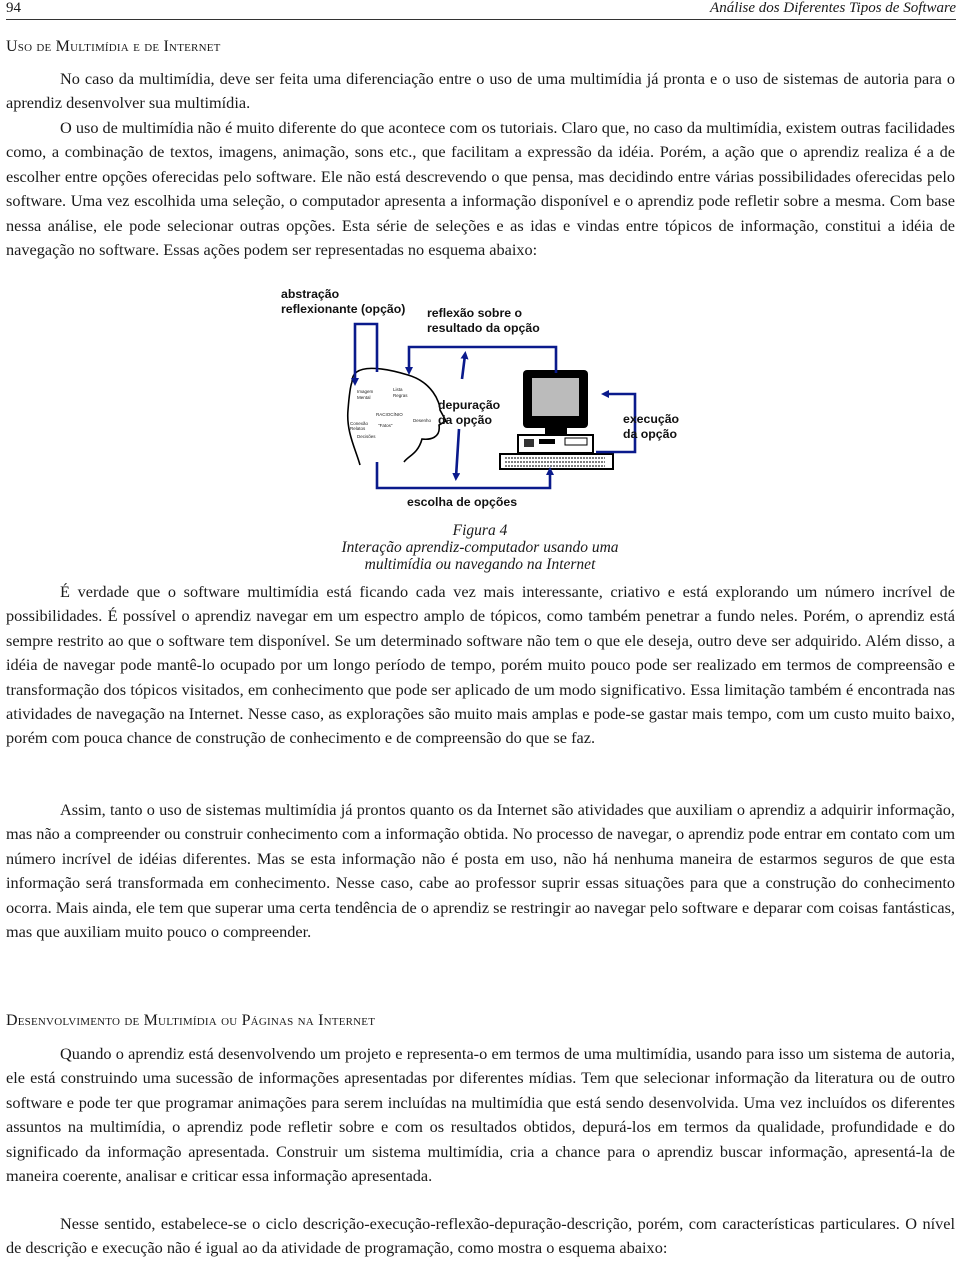 The width and height of the screenshot is (960, 1262). I want to click on svg-text: Regras, so click(400, 395).